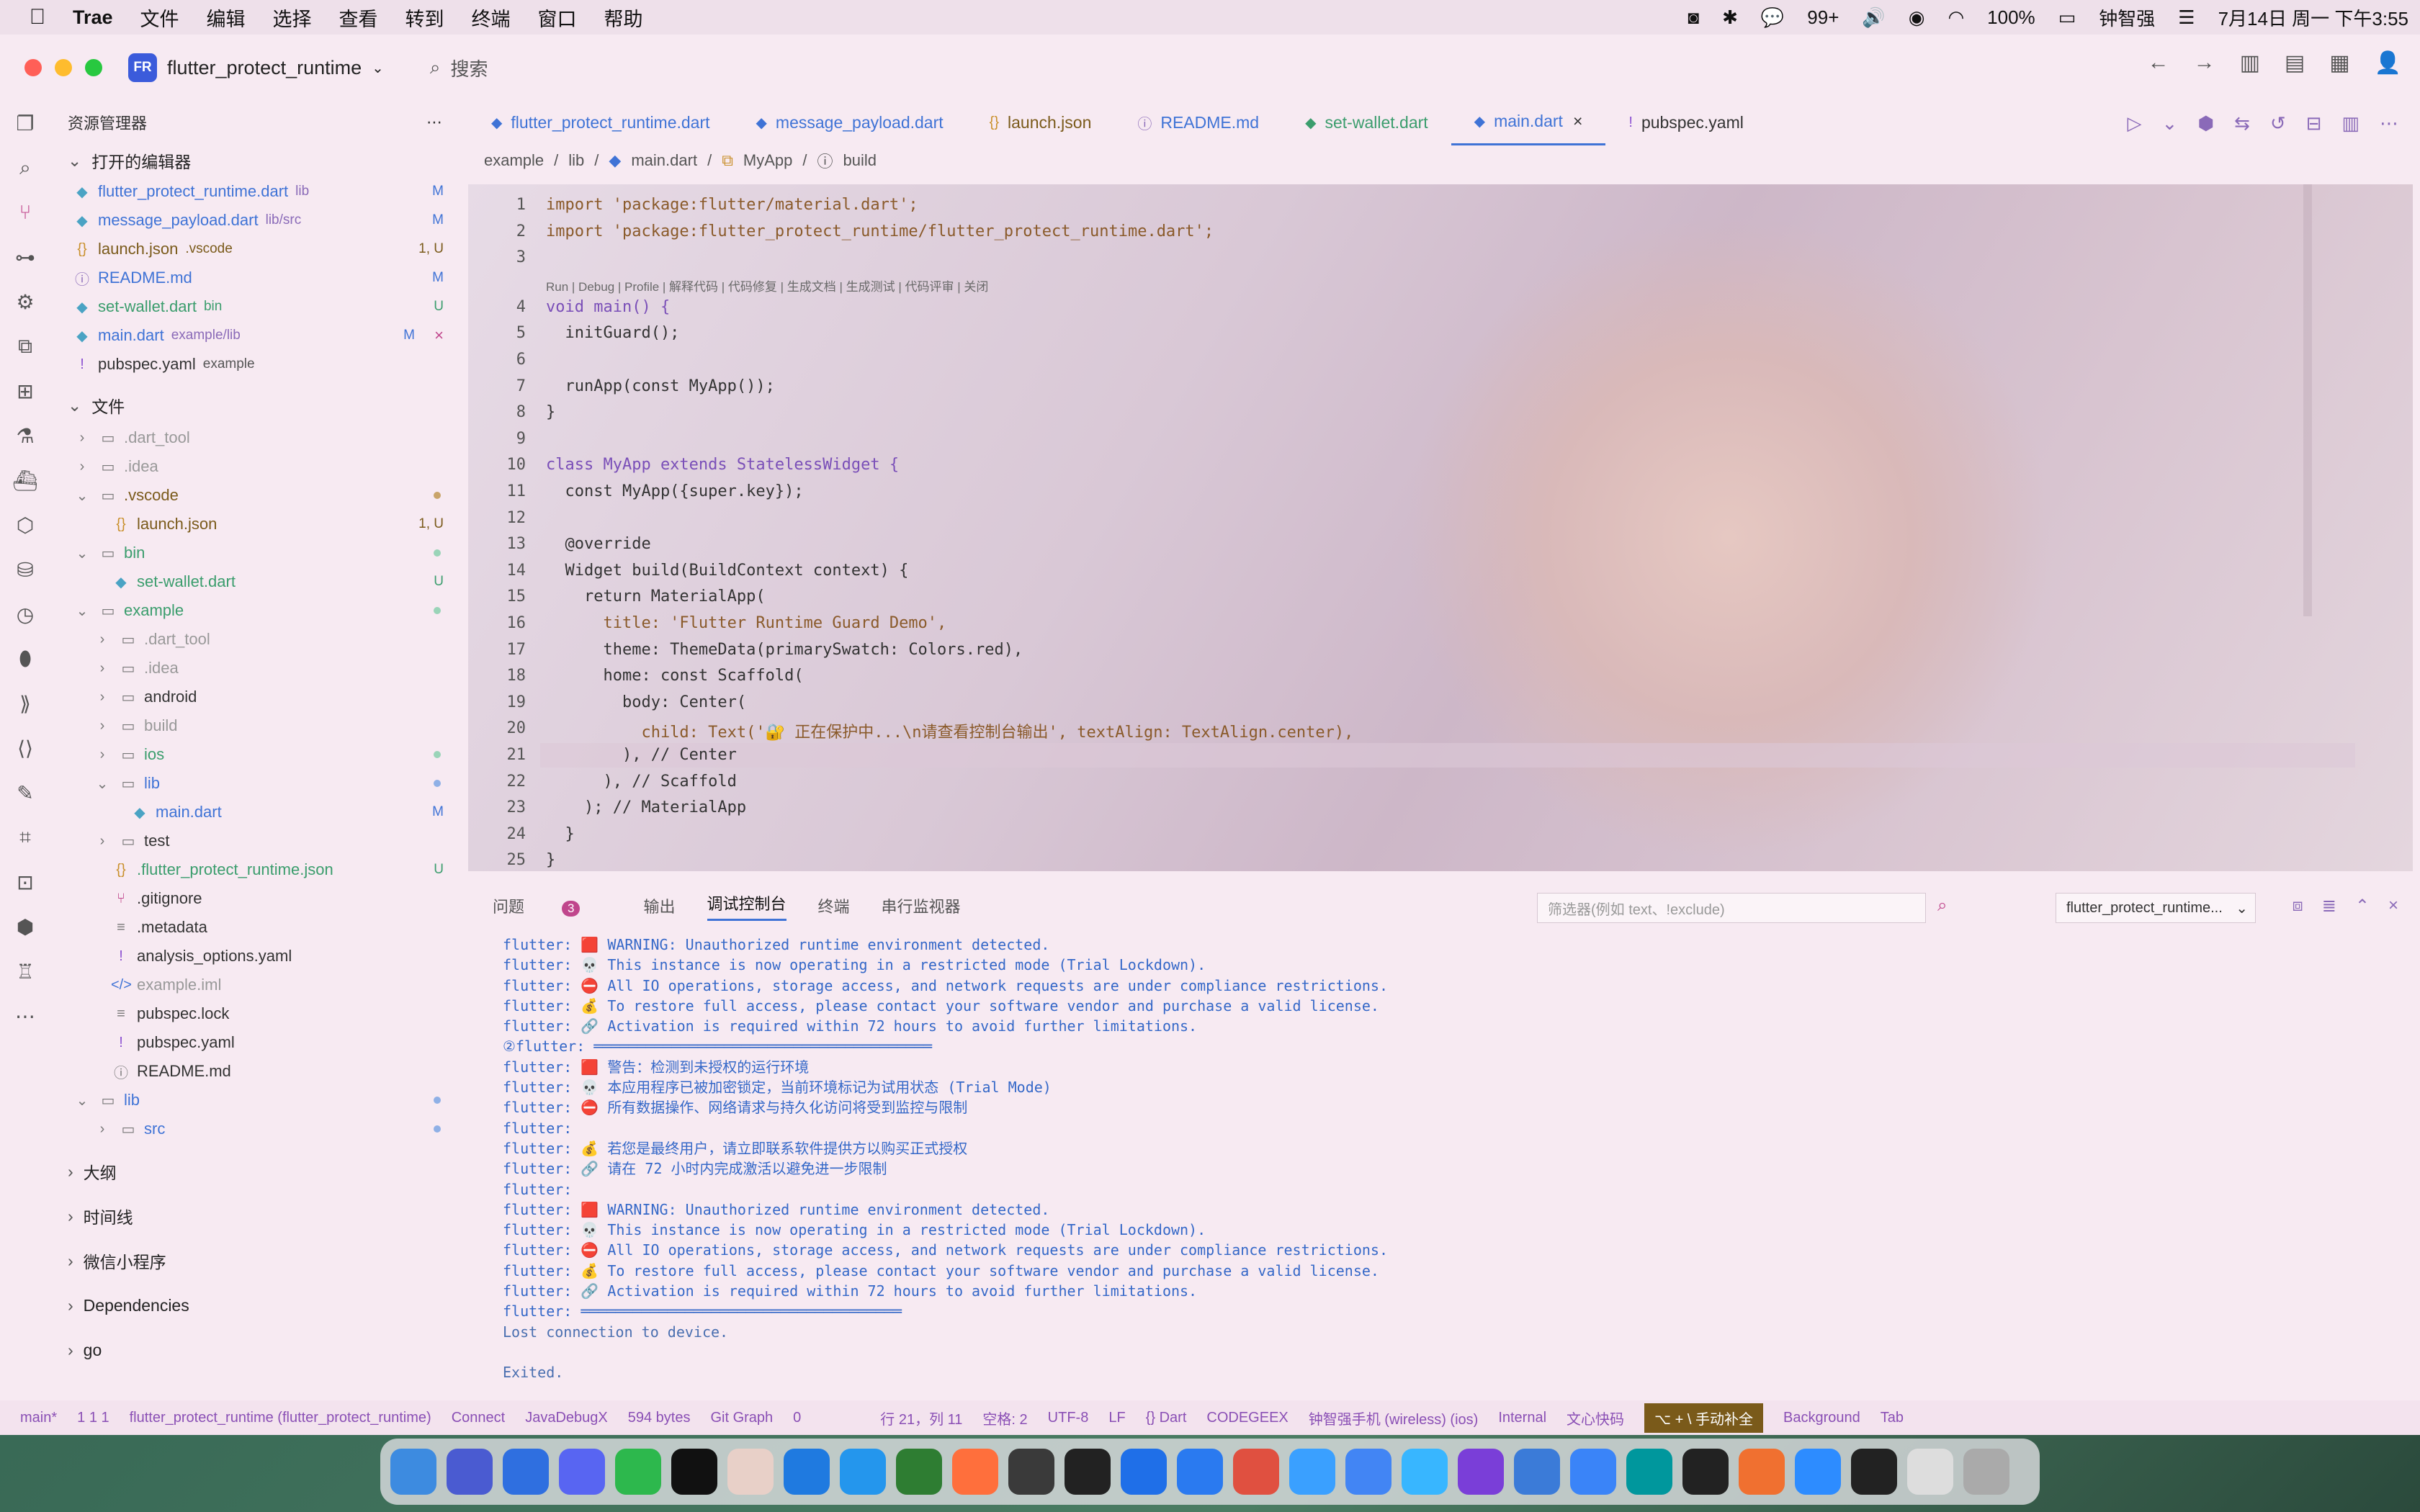 The height and width of the screenshot is (1512, 2420). I want to click on dependencies-section: › Dependencies, so click(256, 1305).